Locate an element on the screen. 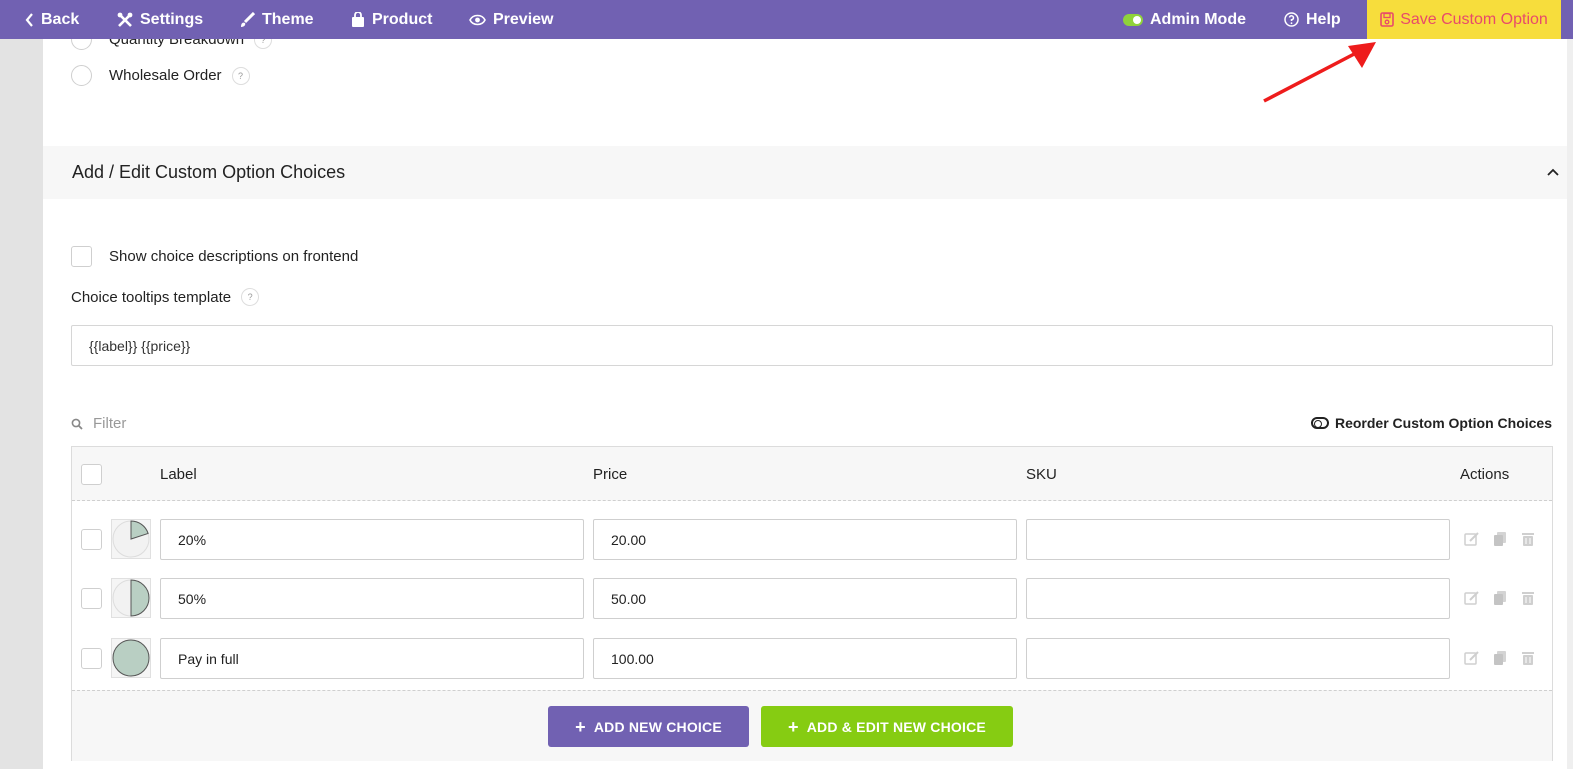 The width and height of the screenshot is (1573, 769). radio-button is located at coordinates (81, 75).